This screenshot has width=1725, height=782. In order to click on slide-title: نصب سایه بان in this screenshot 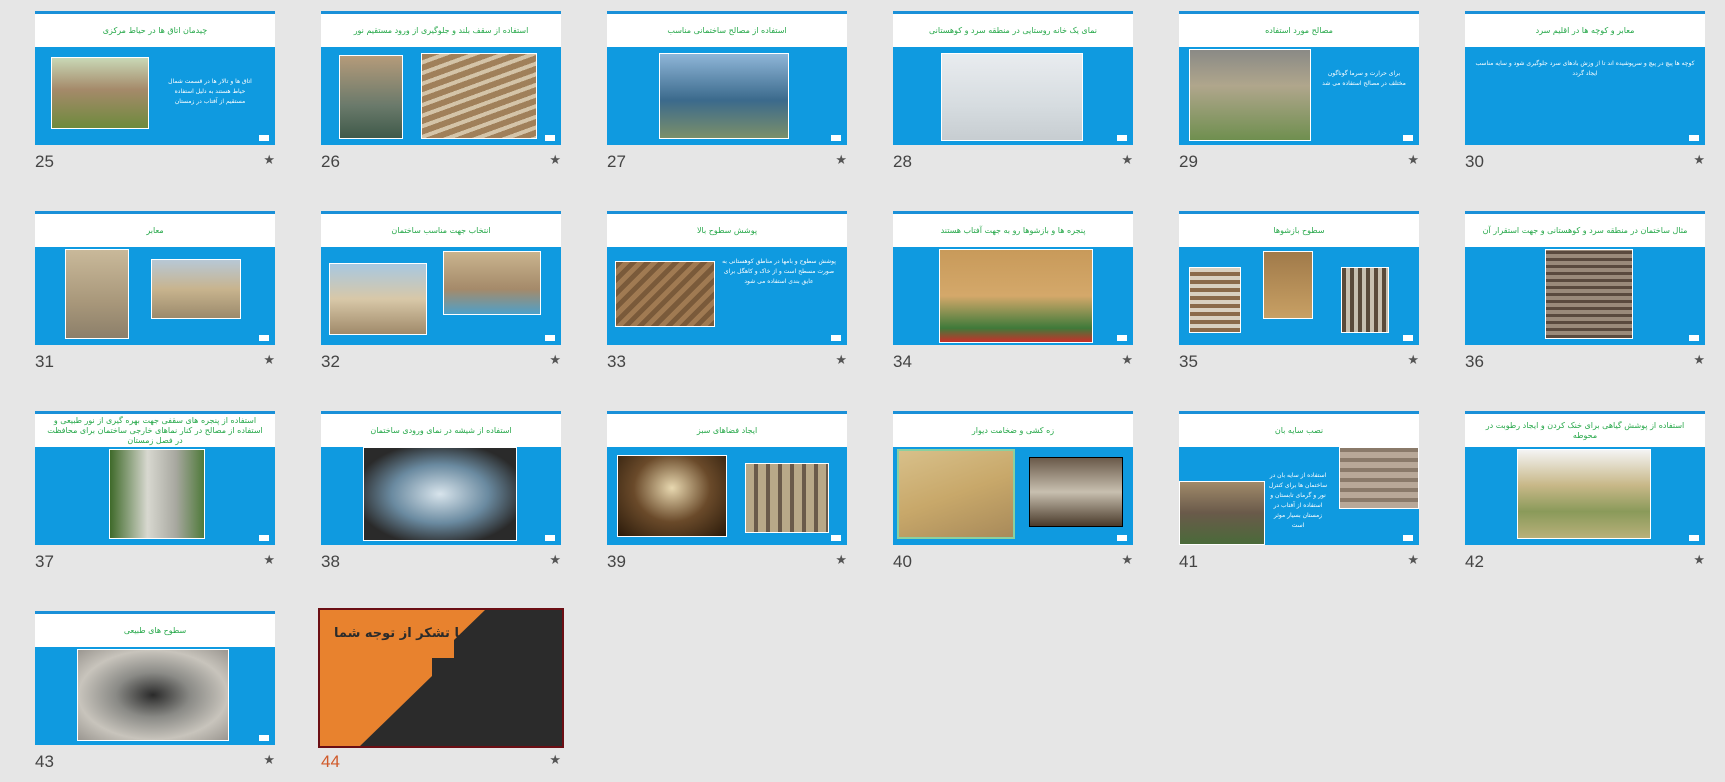, I will do `click(1299, 430)`.